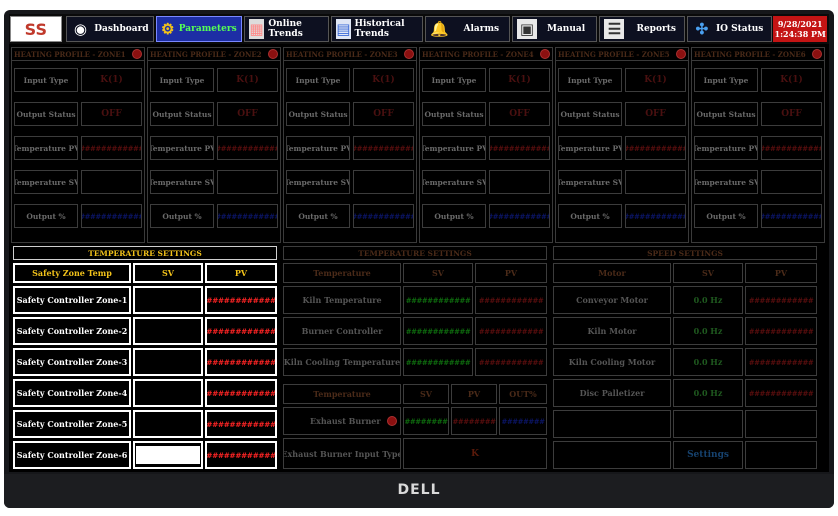 The width and height of the screenshot is (838, 516). I want to click on zone-header: HEATING PROFILE - ZONE2, so click(214, 54).